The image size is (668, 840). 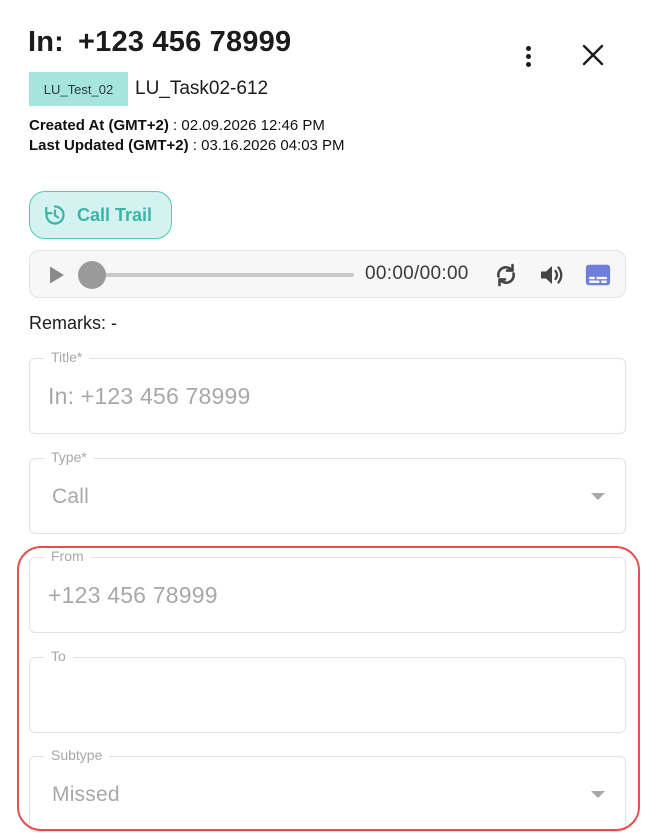 I want to click on title-field: Title* In: +123 456 78999, so click(x=327, y=391).